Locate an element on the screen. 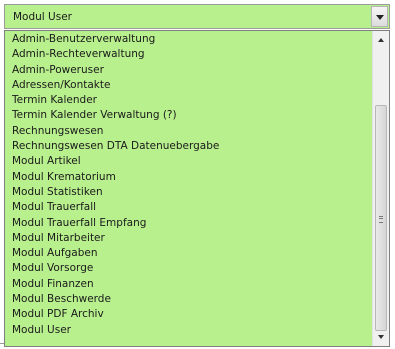  list-item: Modul Trauerfall is located at coordinates (188, 207).